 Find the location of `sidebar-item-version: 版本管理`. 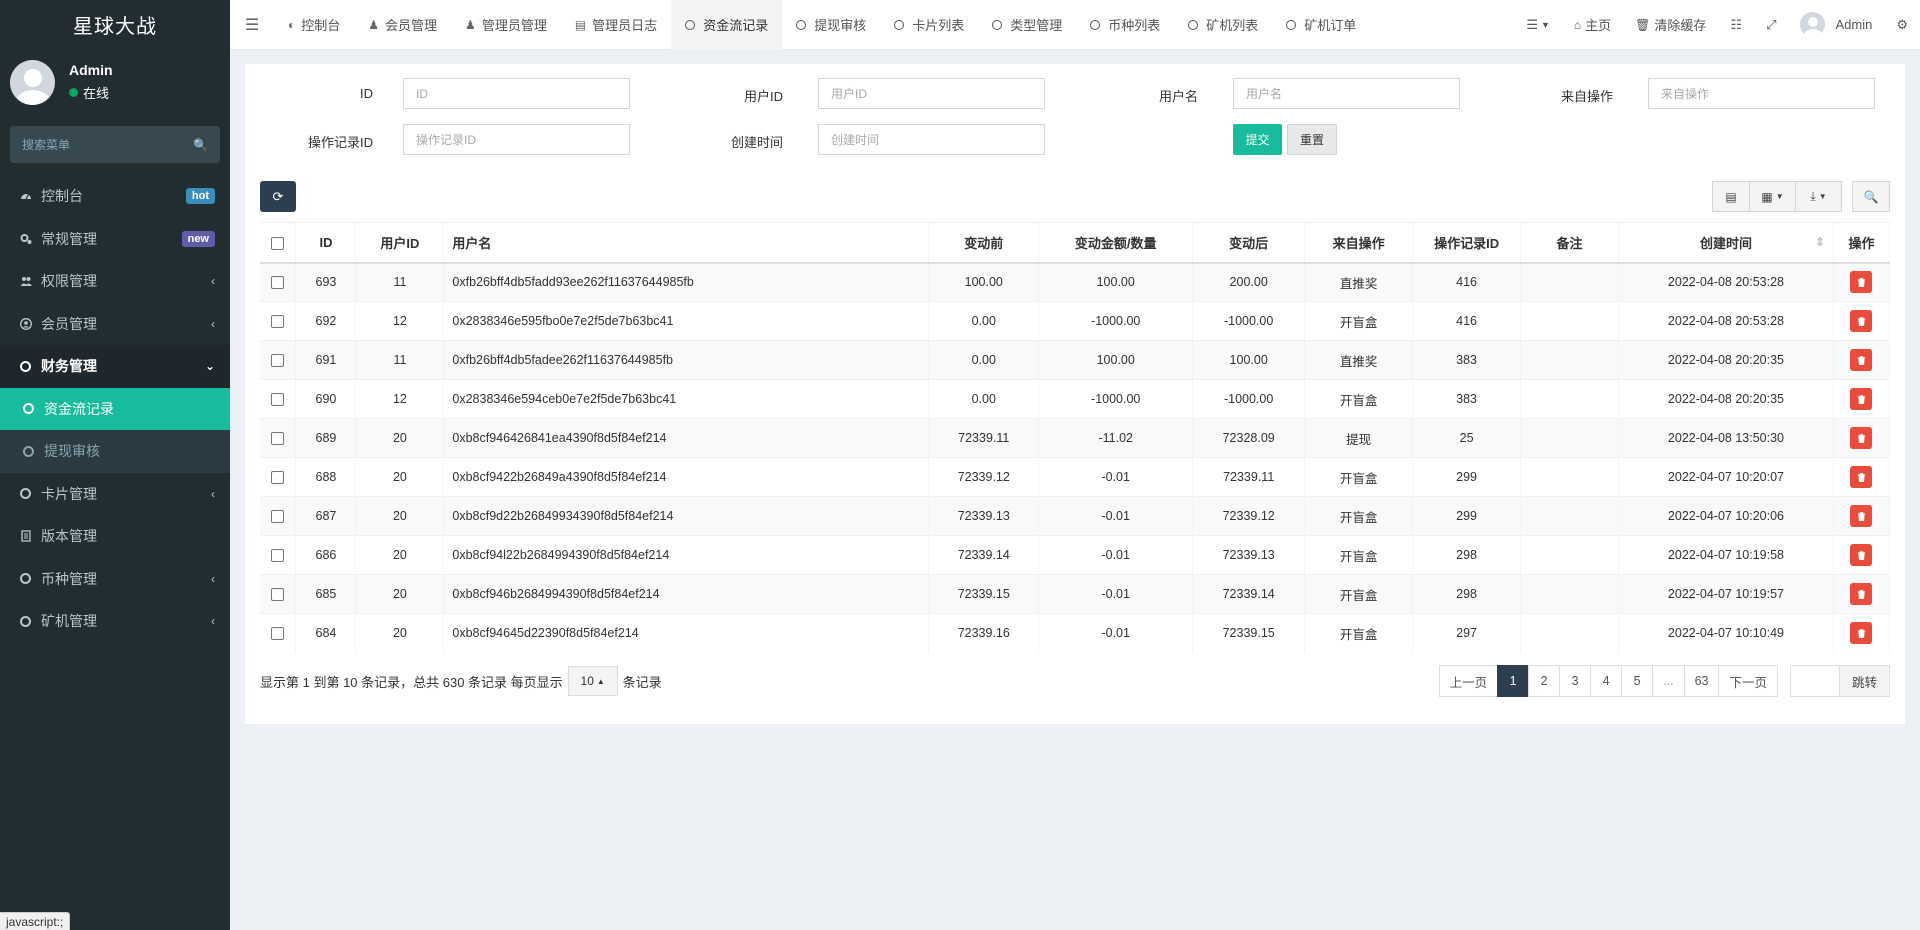

sidebar-item-version: 版本管理 is located at coordinates (115, 536).